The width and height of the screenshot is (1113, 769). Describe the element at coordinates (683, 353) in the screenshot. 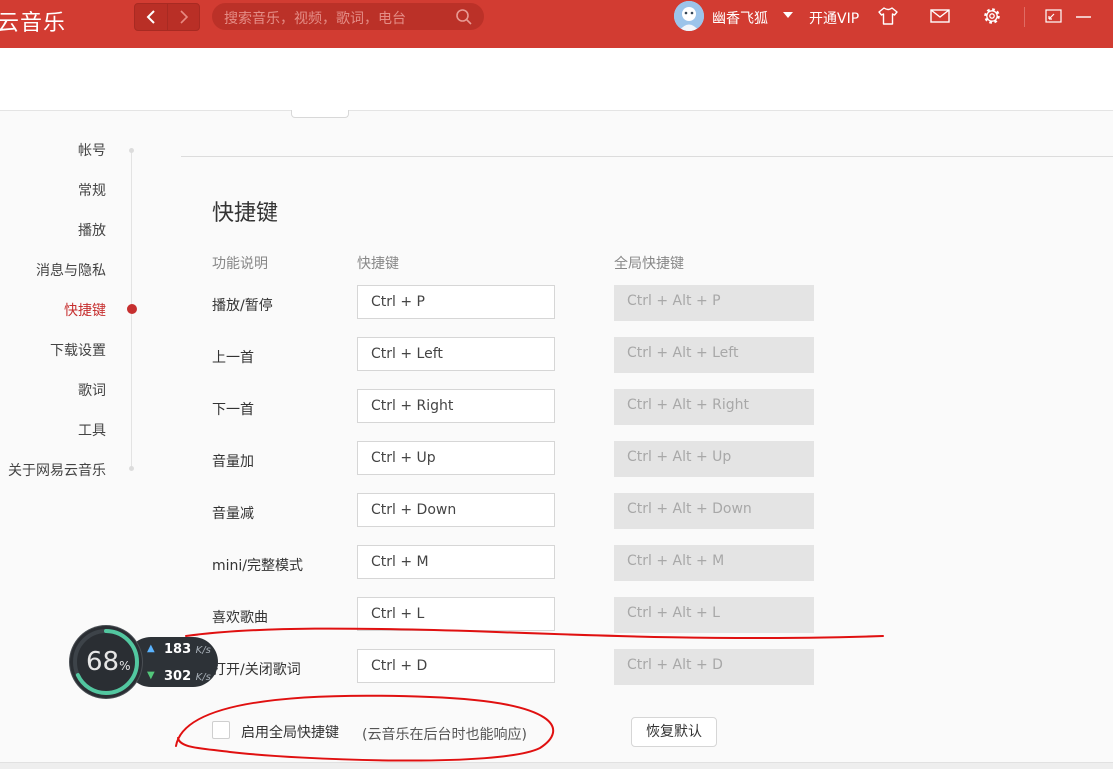

I see `global-hotkey-value: Ctrl + Alt + Left` at that location.